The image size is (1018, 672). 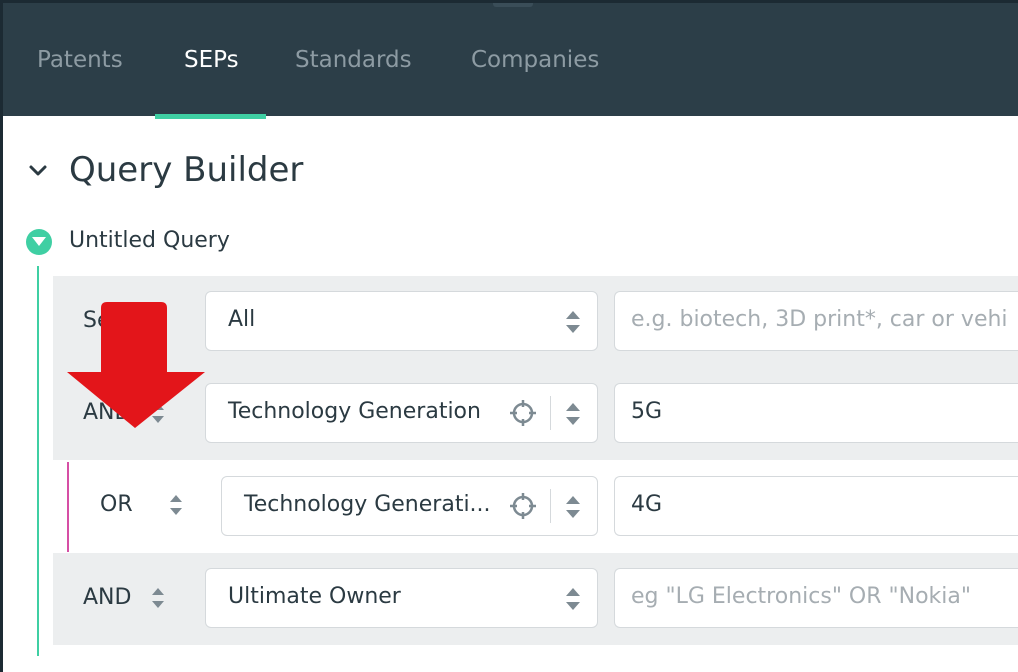 I want to click on query-name: Untitled Query, so click(x=149, y=240).